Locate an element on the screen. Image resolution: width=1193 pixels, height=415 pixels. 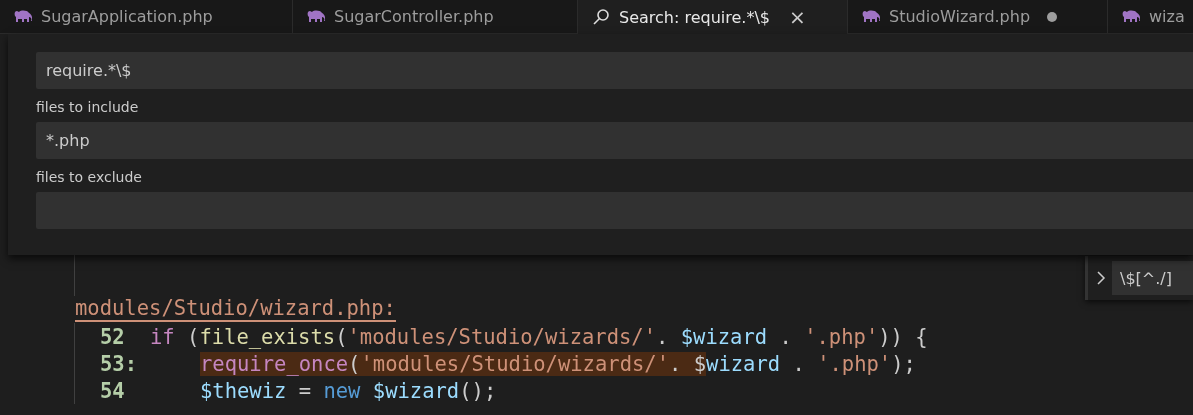
editor-tab: StudioWizard.php is located at coordinates (978, 17).